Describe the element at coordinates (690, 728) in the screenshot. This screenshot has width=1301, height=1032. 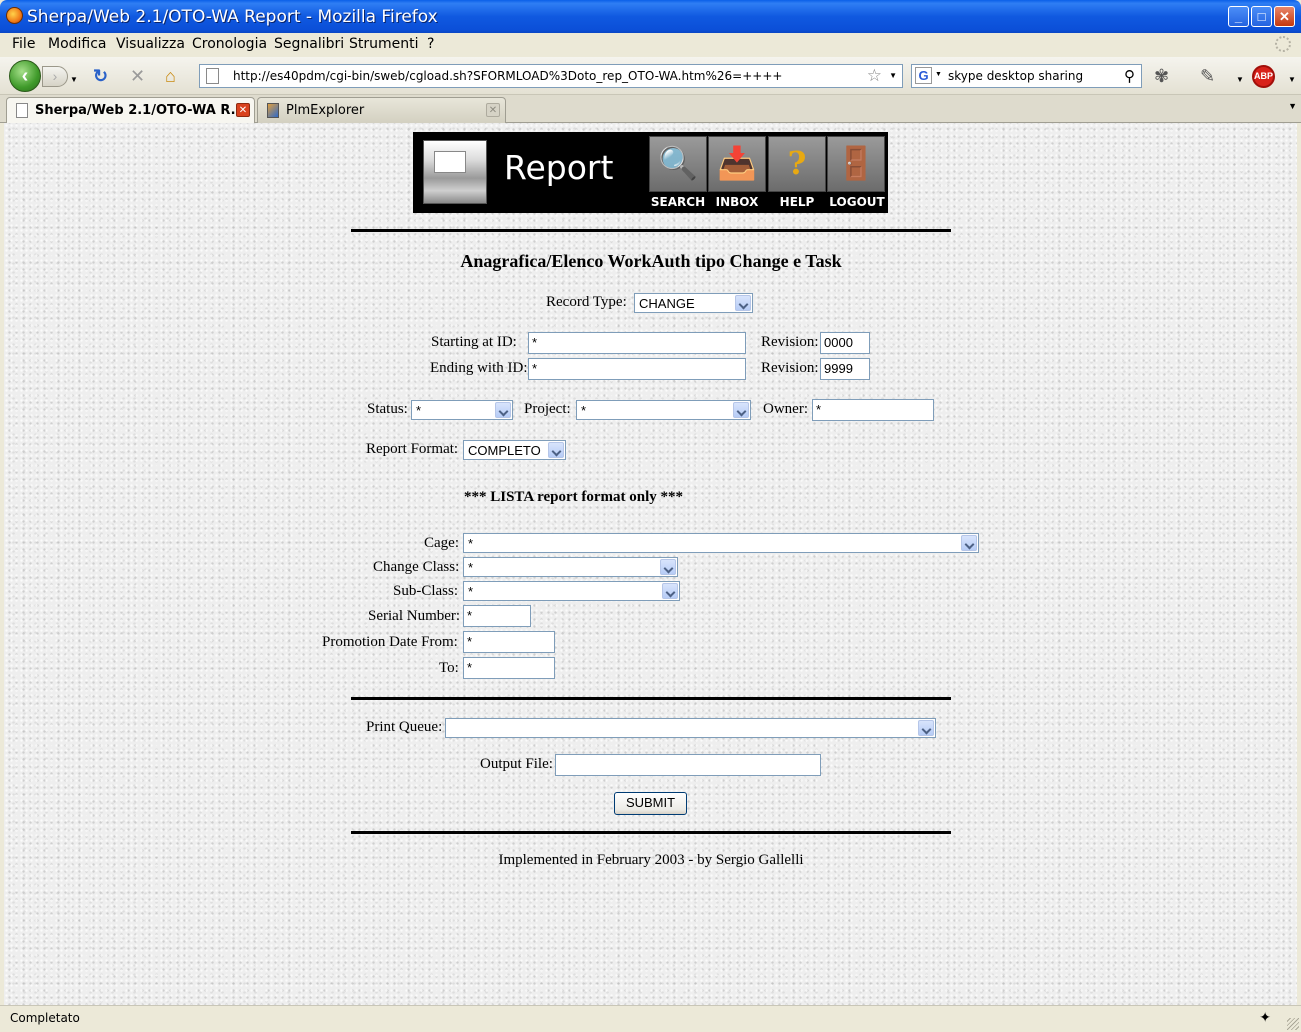
I see `print-queue-select` at that location.